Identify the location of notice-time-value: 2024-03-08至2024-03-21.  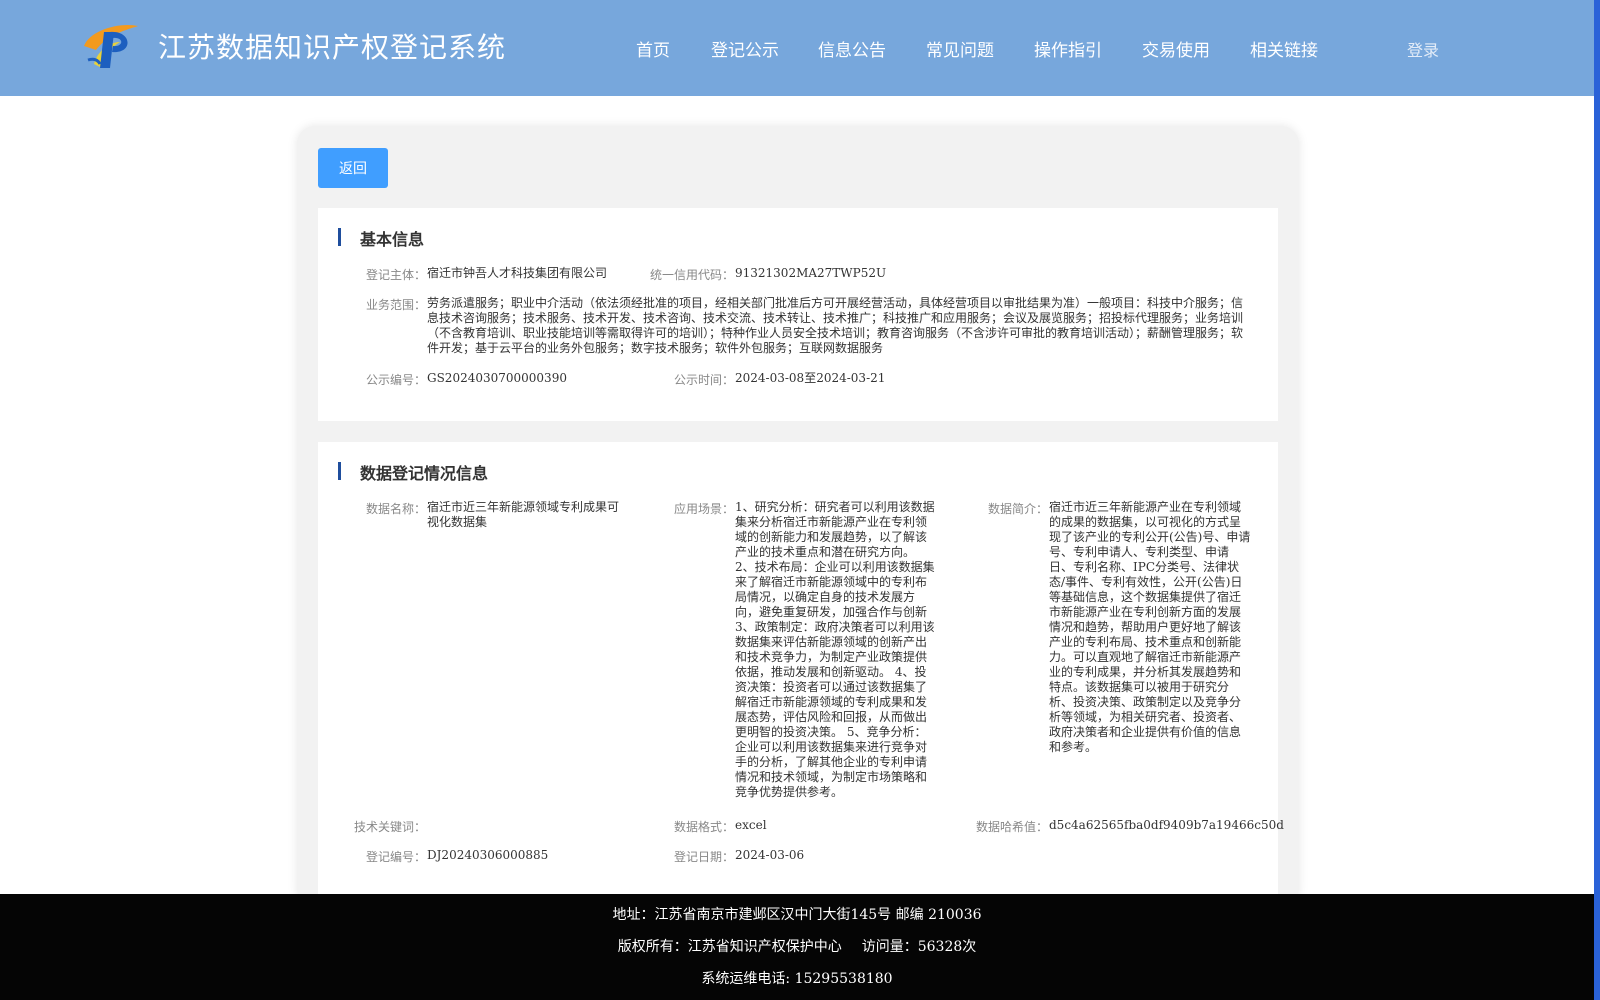
(810, 378).